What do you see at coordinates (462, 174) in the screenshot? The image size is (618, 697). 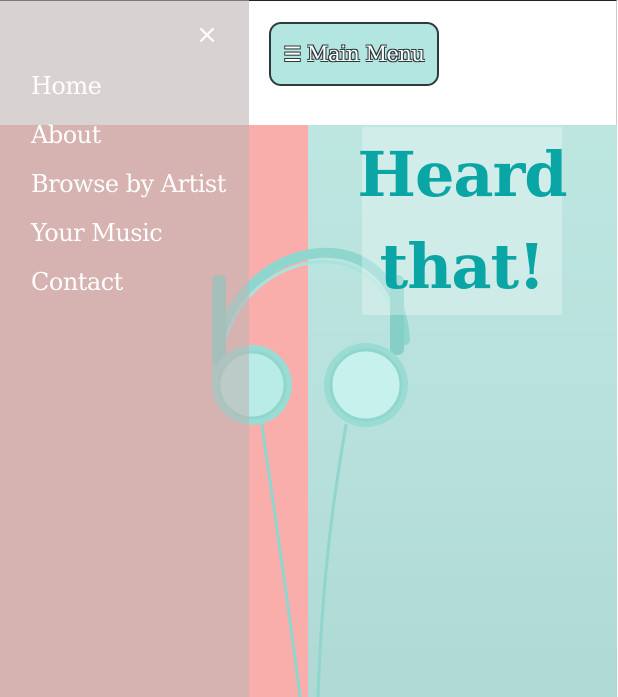 I see `hero-title-line-1: Heard` at bounding box center [462, 174].